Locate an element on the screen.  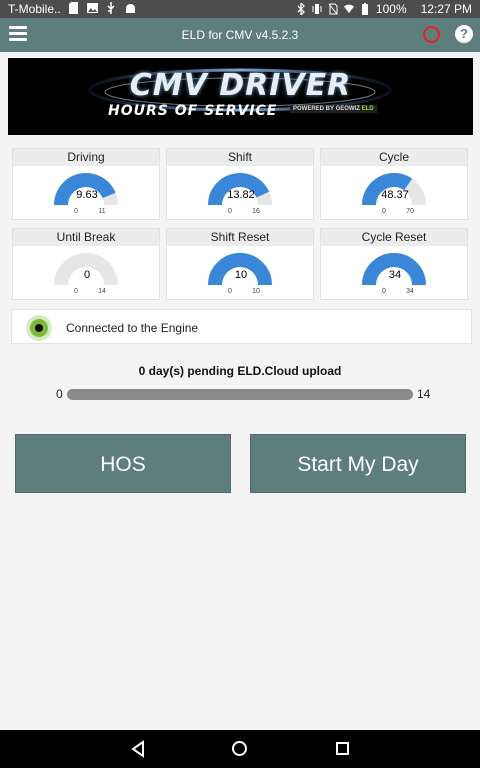
battery-level: 100% is located at coordinates (391, 9).